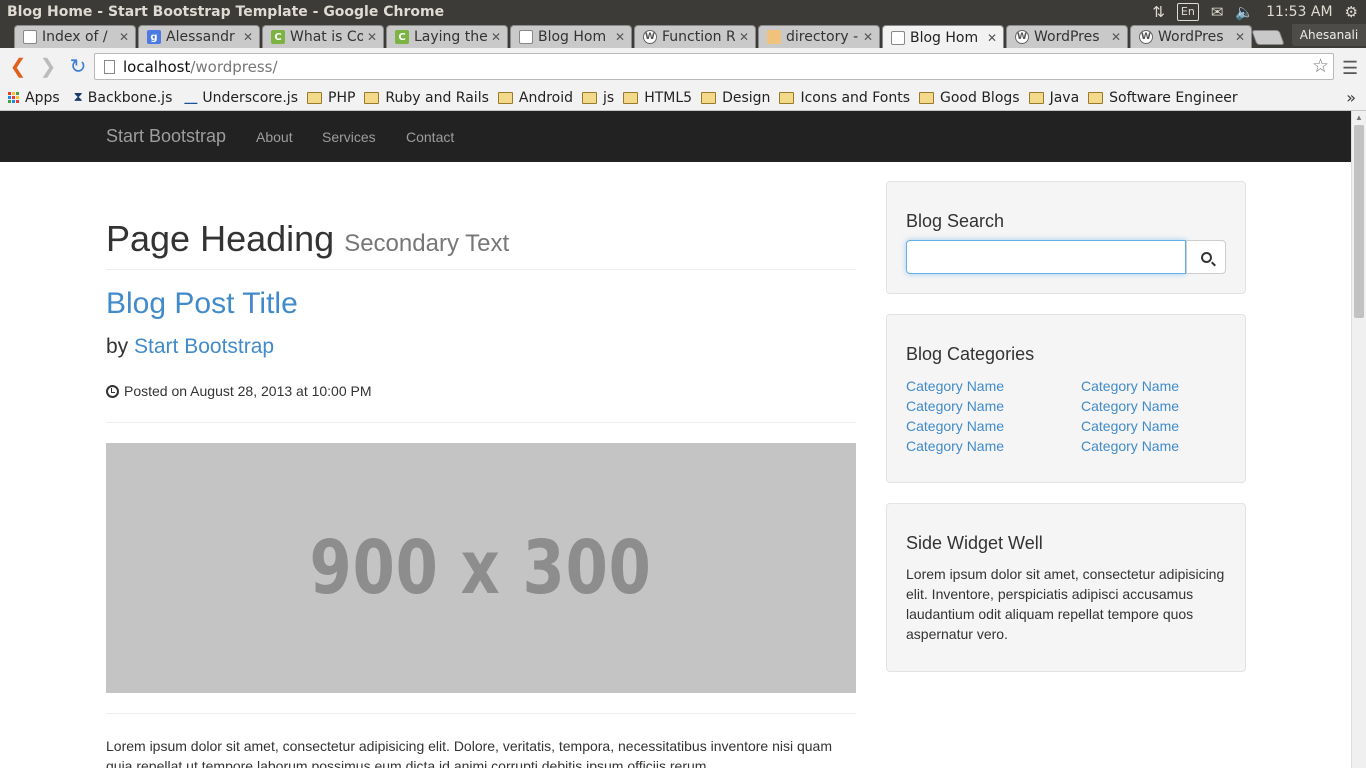 Image resolution: width=1366 pixels, height=768 pixels. Describe the element at coordinates (943, 37) in the screenshot. I see `tab-blog-home-active: Blog Hom ✕` at that location.